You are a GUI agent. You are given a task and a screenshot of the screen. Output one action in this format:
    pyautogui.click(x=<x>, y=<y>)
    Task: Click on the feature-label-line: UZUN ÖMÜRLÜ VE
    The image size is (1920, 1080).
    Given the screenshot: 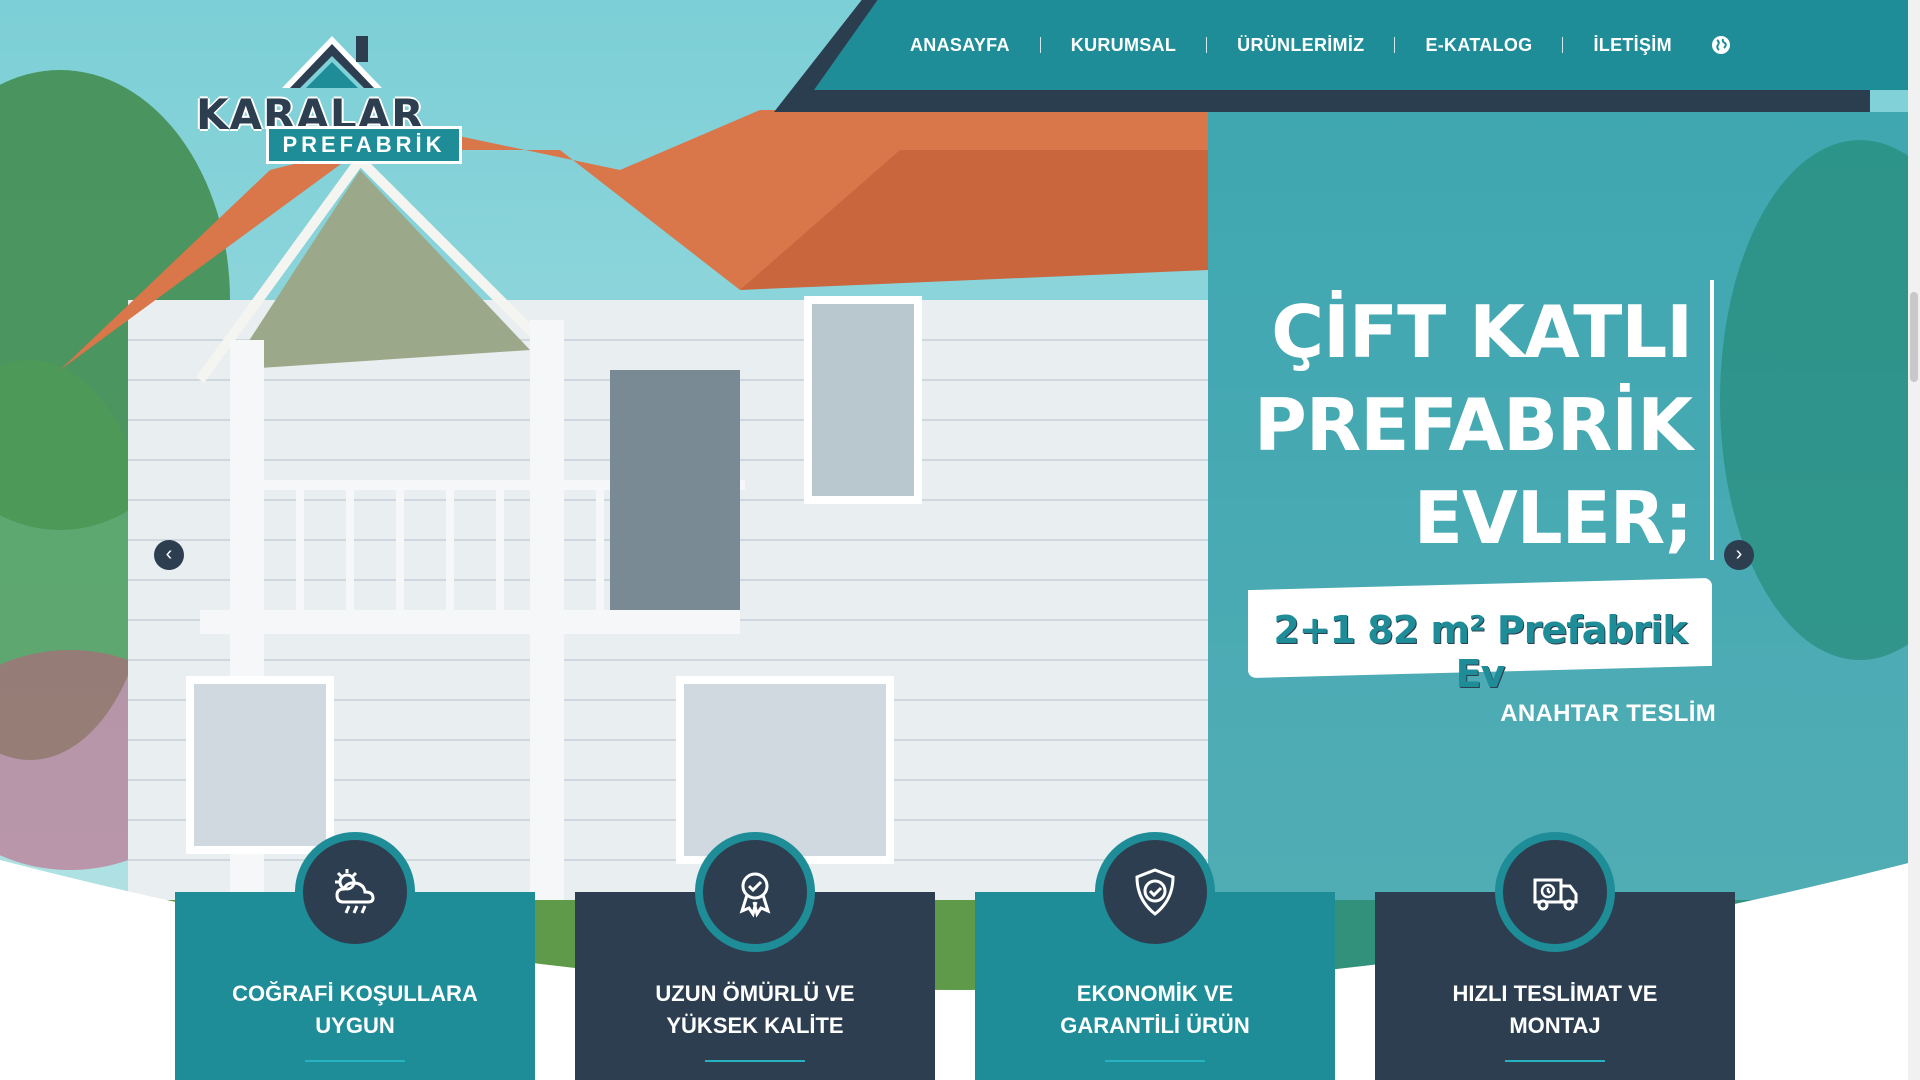 What is the action you would take?
    pyautogui.click(x=755, y=993)
    